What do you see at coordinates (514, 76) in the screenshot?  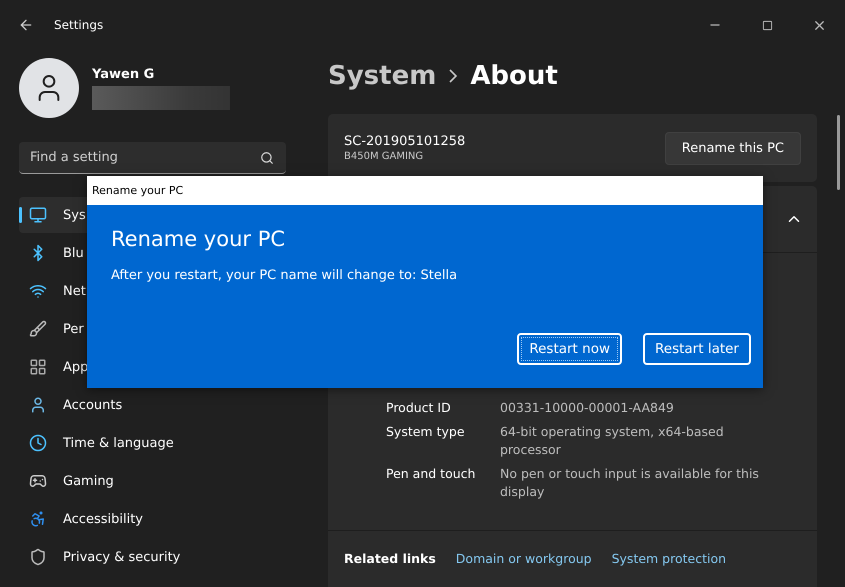 I see `page-title: About` at bounding box center [514, 76].